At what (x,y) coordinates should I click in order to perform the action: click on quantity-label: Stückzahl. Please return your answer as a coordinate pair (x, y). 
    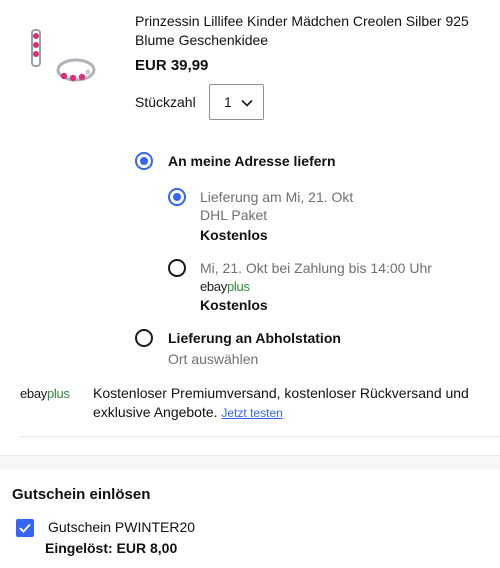
    Looking at the image, I should click on (165, 102).